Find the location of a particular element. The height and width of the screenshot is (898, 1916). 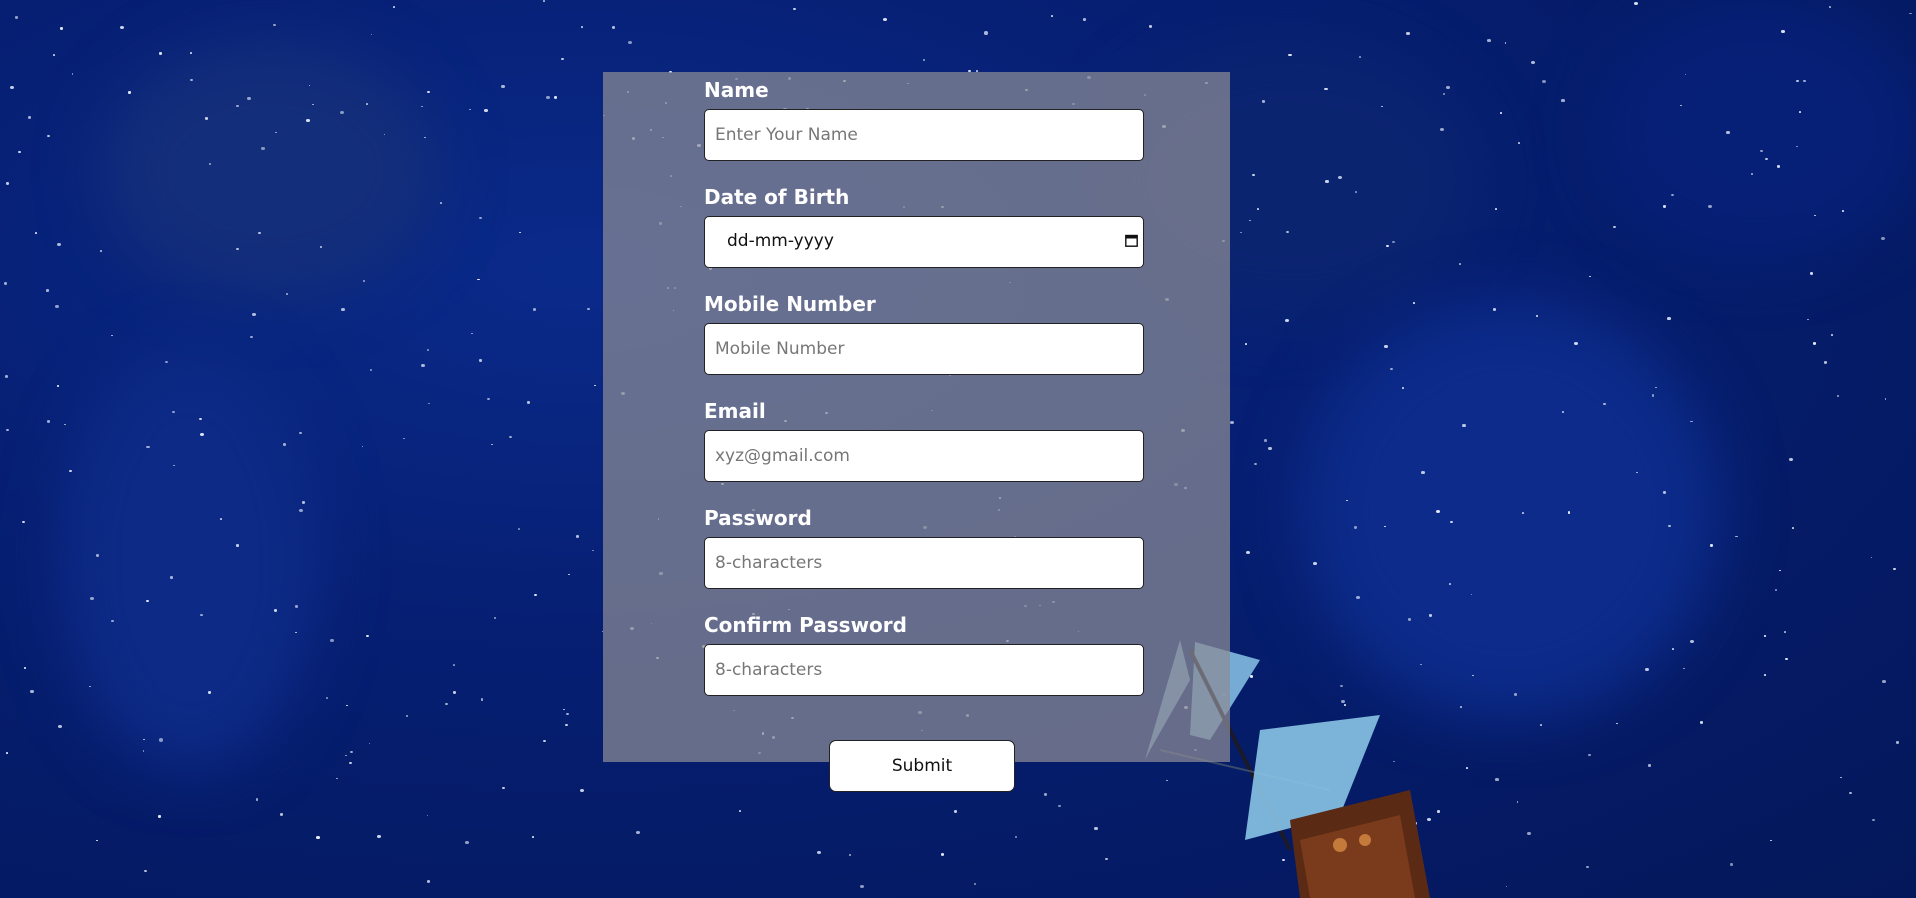

name-input is located at coordinates (924, 135).